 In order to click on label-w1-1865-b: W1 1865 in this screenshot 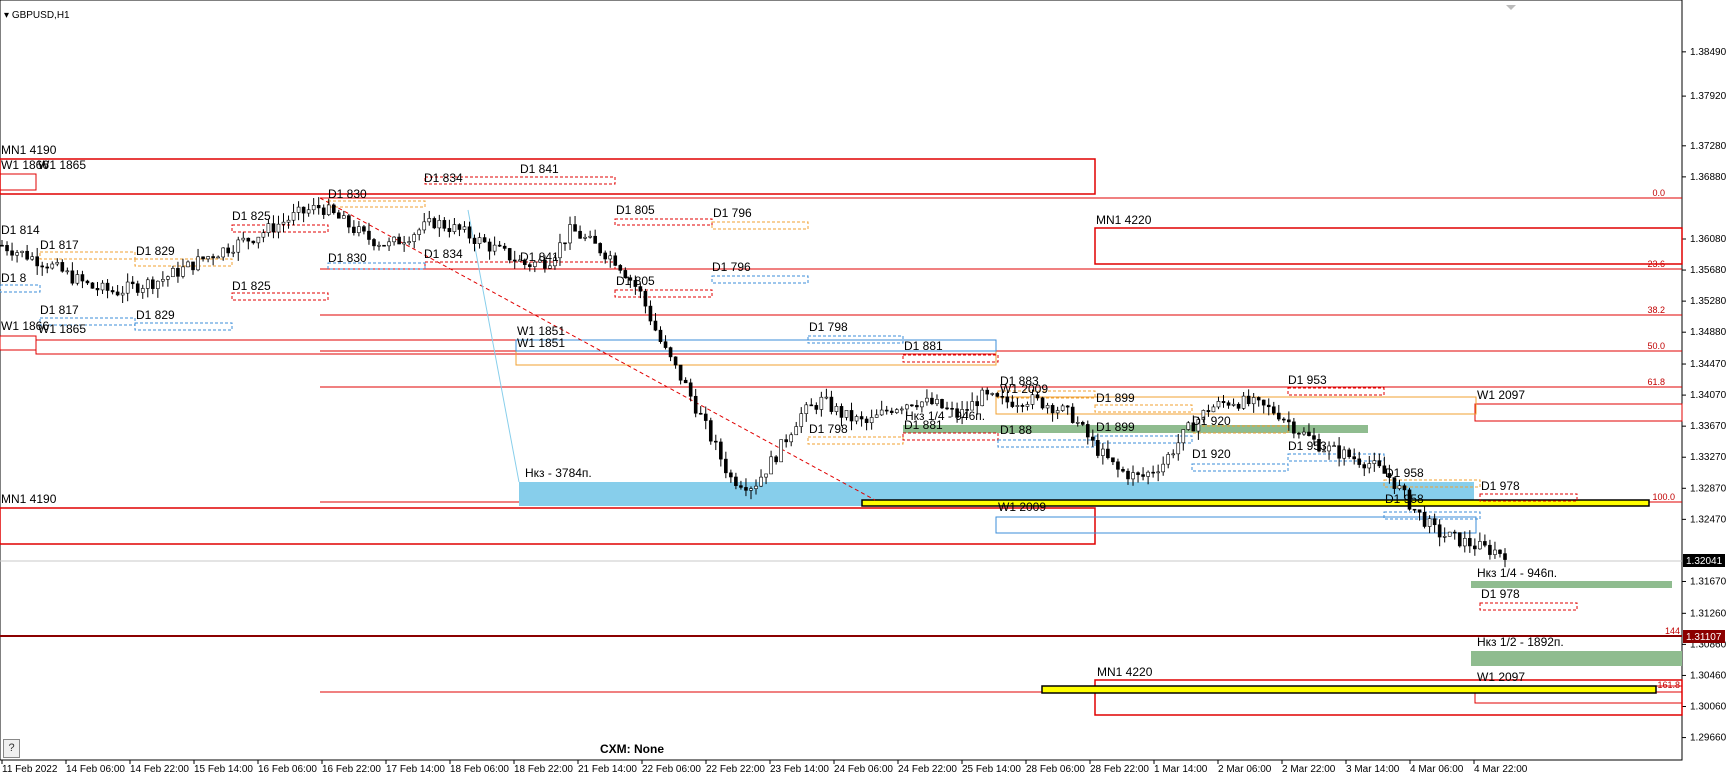, I will do `click(62, 329)`.